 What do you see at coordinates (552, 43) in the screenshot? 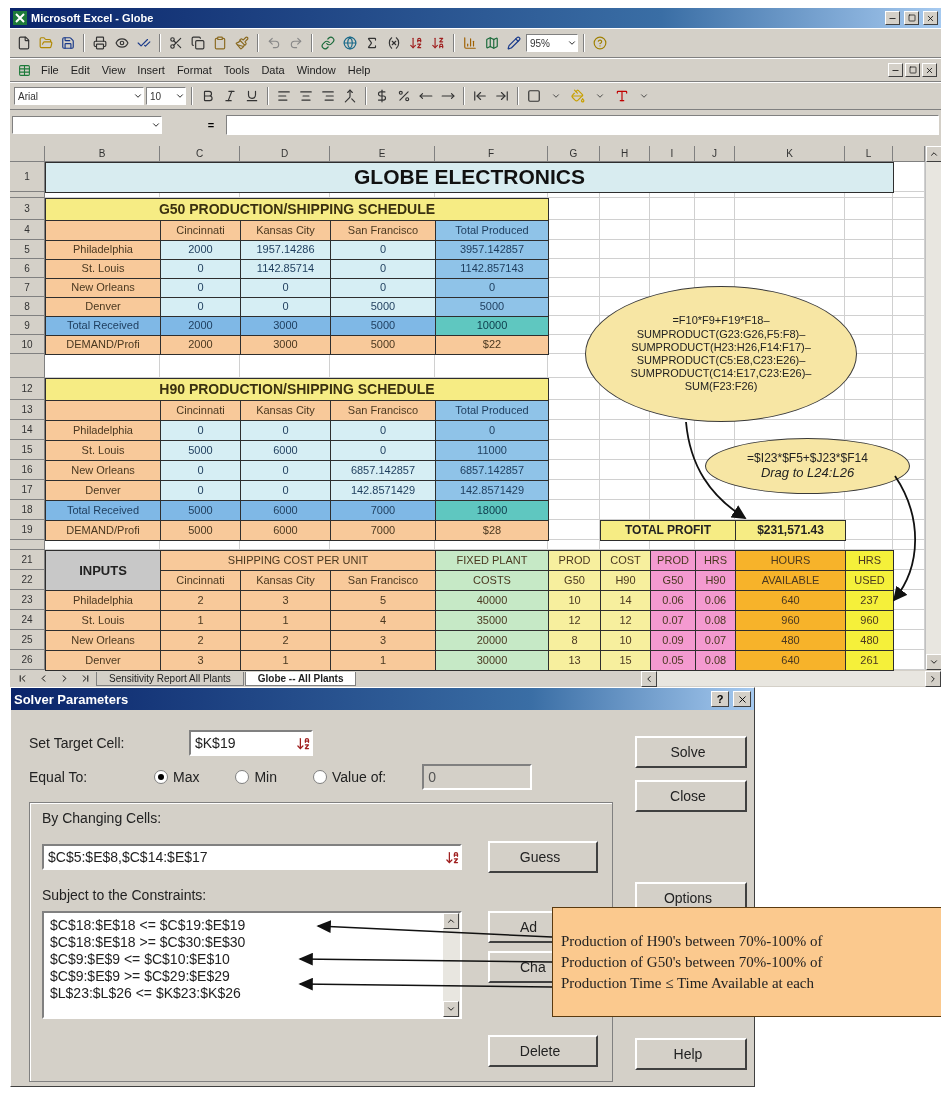
I see `zoom-dropdown: 95%` at bounding box center [552, 43].